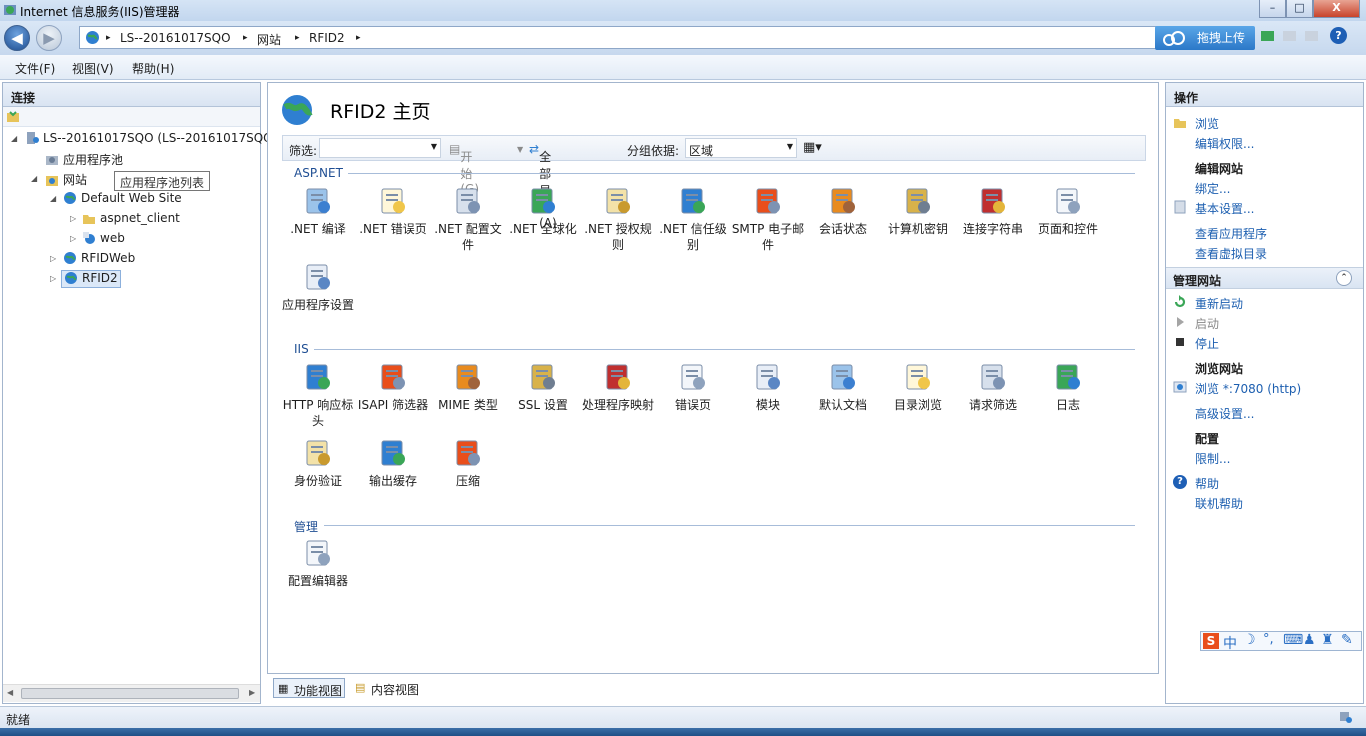 The image size is (1366, 736). What do you see at coordinates (1205, 38) in the screenshot?
I see `drag-upload-button: 拖拽上传` at bounding box center [1205, 38].